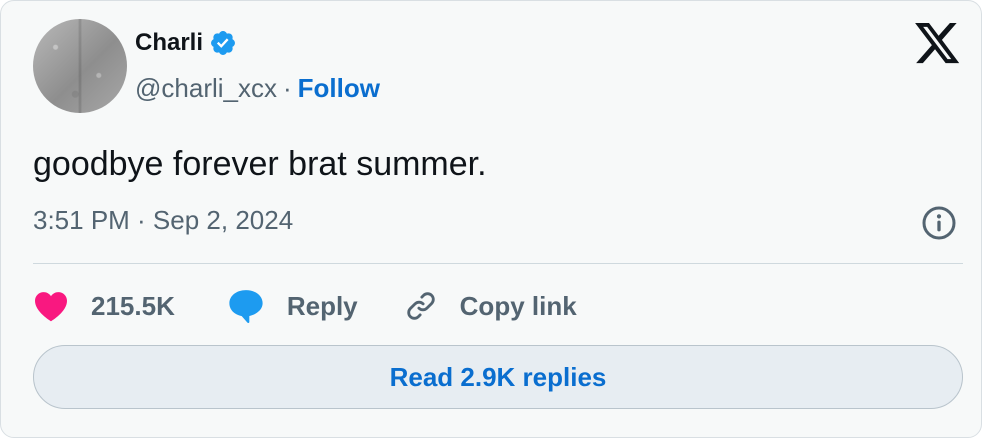 This screenshot has height=446, width=984. Describe the element at coordinates (206, 88) in the screenshot. I see `author-handle: @charli_xcx` at that location.